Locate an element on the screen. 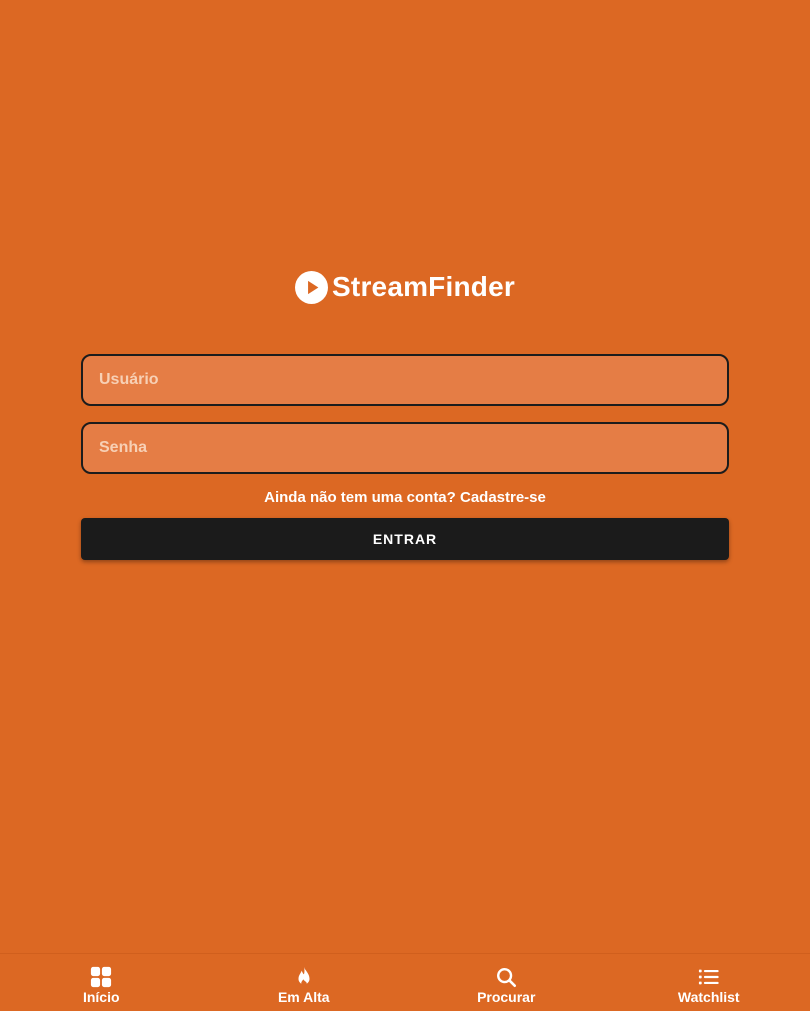 This screenshot has height=1011, width=810. bottom-navigation: Início Em Alta Procurar Watchlist is located at coordinates (405, 982).